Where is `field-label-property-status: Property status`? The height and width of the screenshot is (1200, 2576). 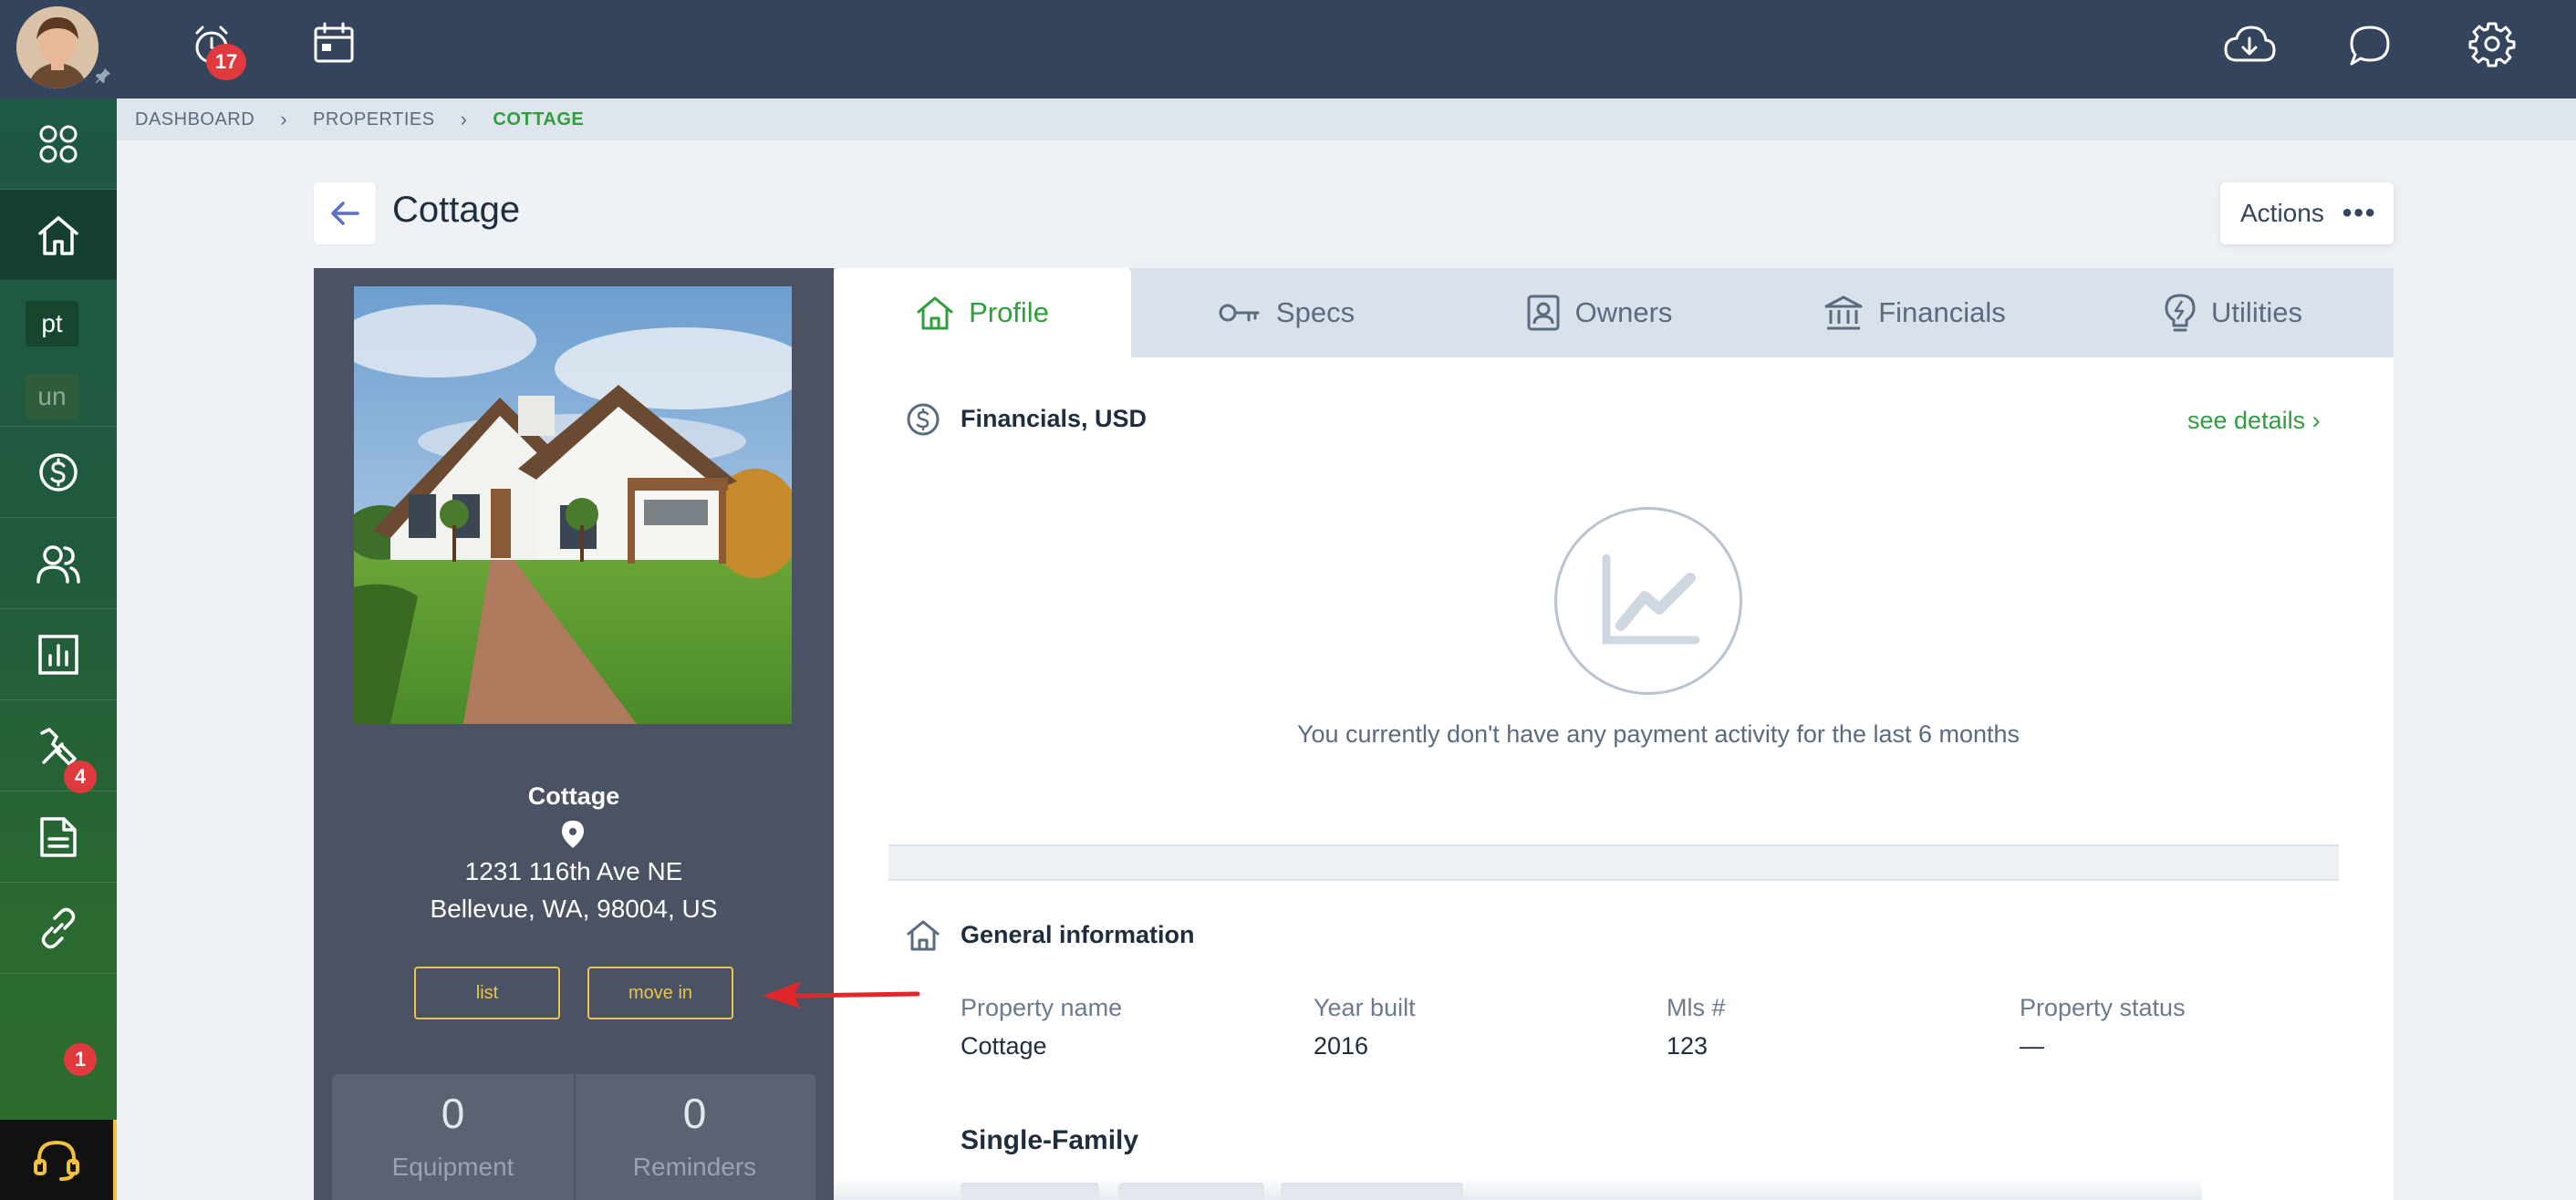
field-label-property-status: Property status is located at coordinates (2103, 1007).